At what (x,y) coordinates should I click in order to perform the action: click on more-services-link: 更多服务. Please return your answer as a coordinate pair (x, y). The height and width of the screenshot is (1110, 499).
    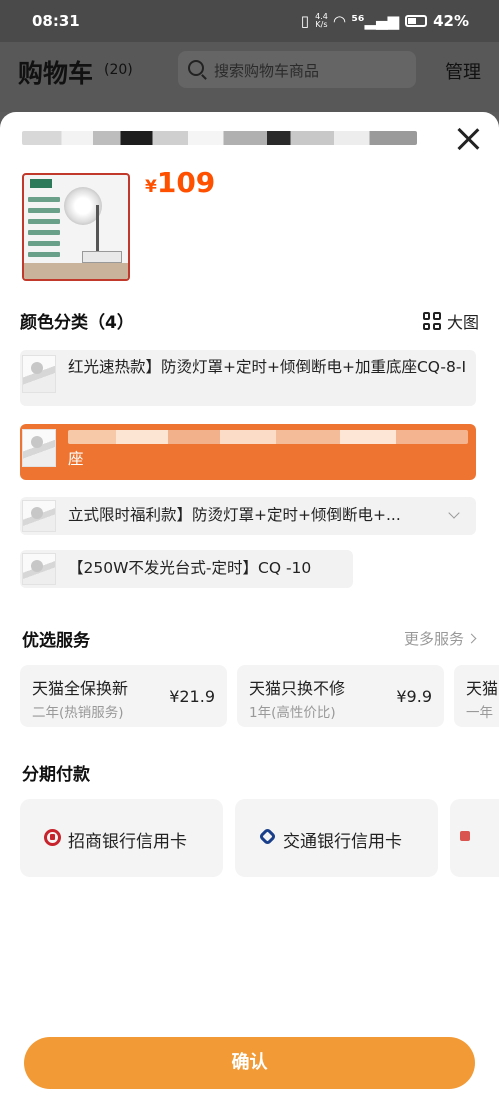
    Looking at the image, I should click on (440, 638).